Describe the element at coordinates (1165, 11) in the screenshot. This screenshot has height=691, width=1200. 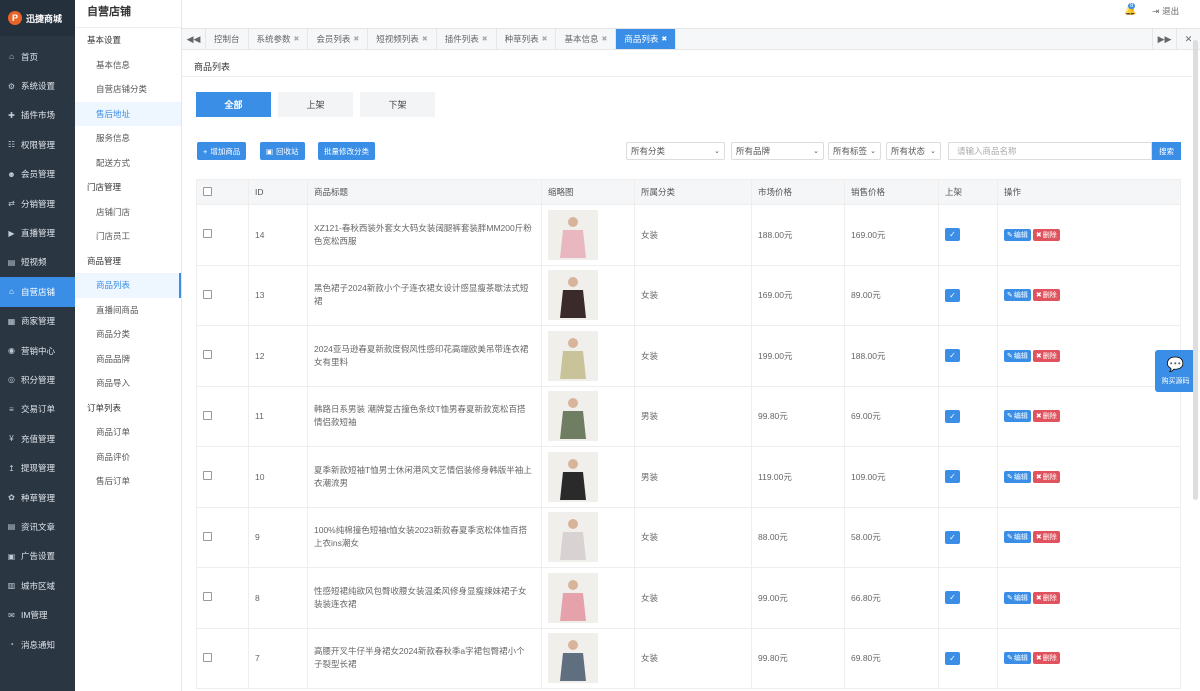
I see `logout-button: ⇥ 退出` at that location.